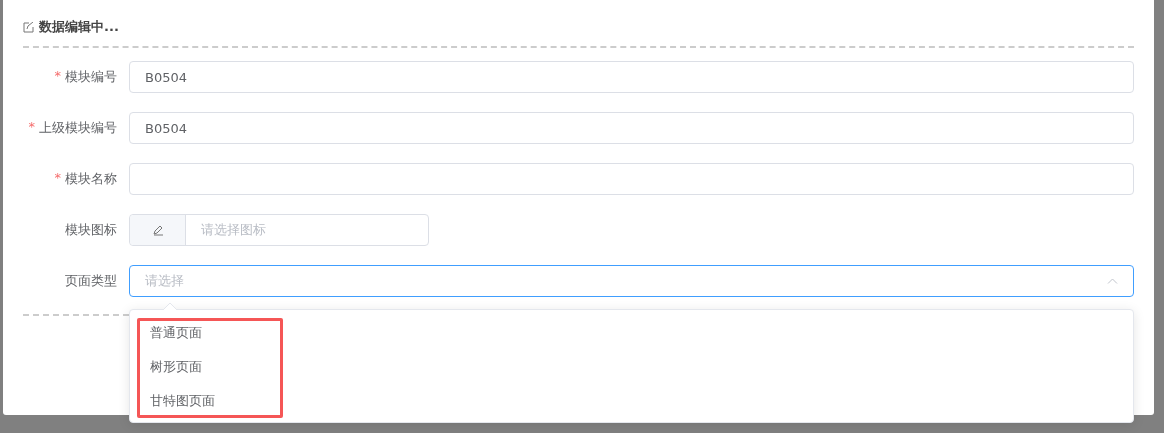 The height and width of the screenshot is (433, 1164). I want to click on dropdown-option: 甘特图页面, so click(182, 401).